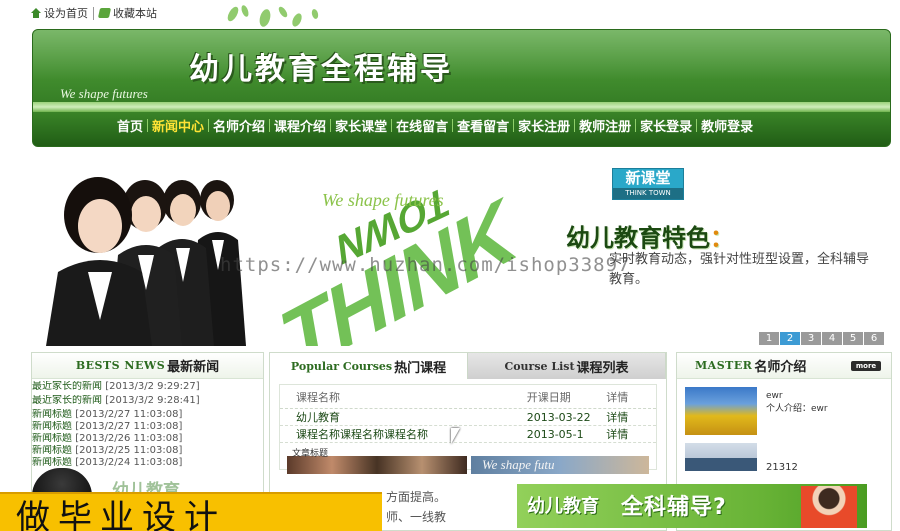 Image resolution: width=900 pixels, height=531 pixels. I want to click on news-item-date: [2013/2/24 11:03:08], so click(129, 462).